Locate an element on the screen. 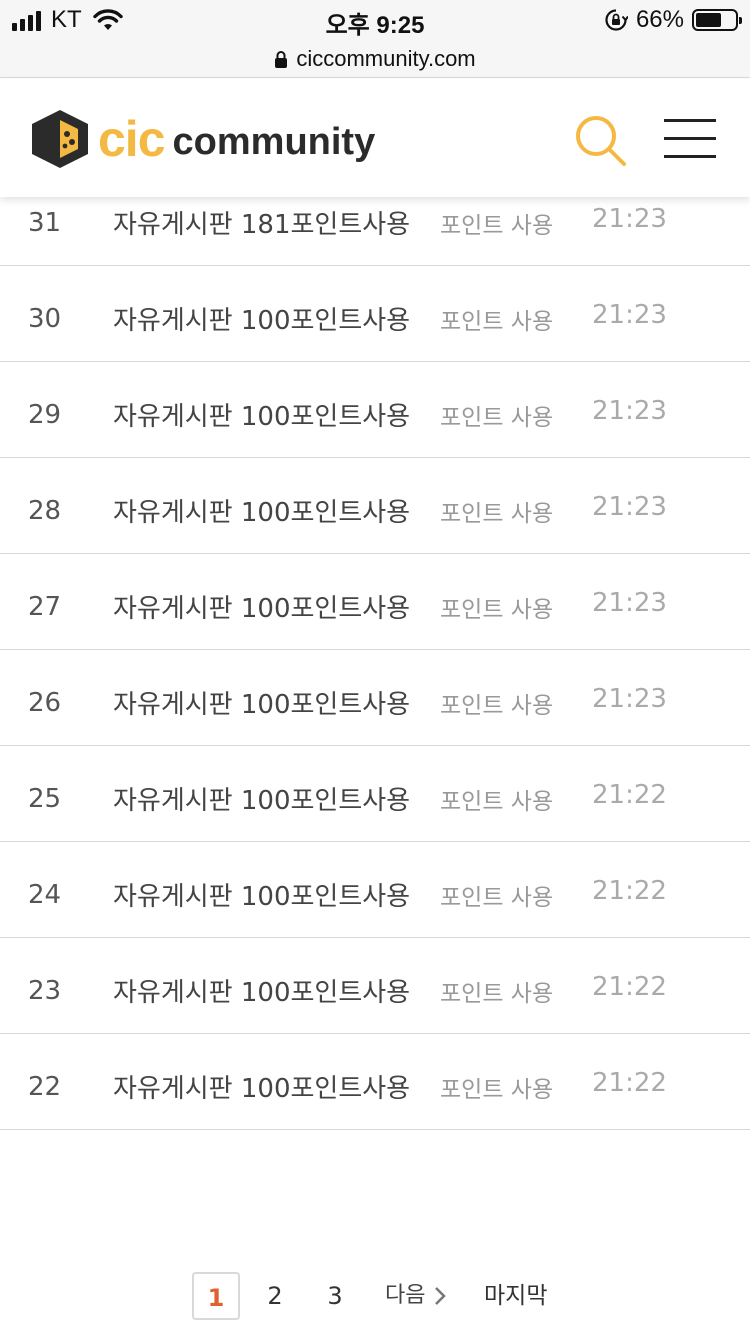  list-item: 29 자유게시판 100포인트사용 포인트 사용 21:23 is located at coordinates (375, 410).